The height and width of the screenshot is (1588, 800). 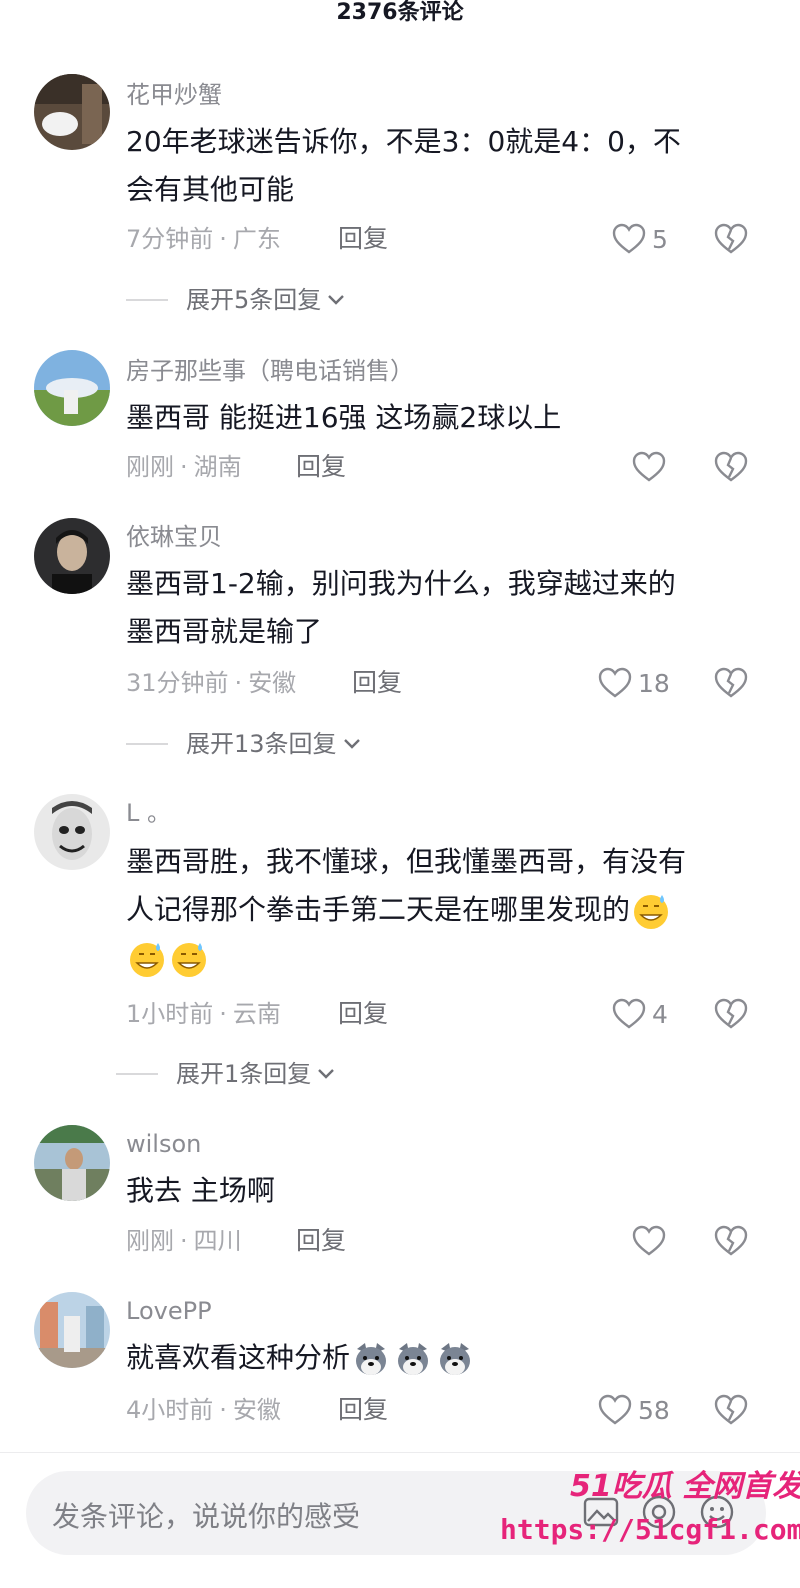 I want to click on comment-username: 依琳宝贝, so click(x=174, y=537).